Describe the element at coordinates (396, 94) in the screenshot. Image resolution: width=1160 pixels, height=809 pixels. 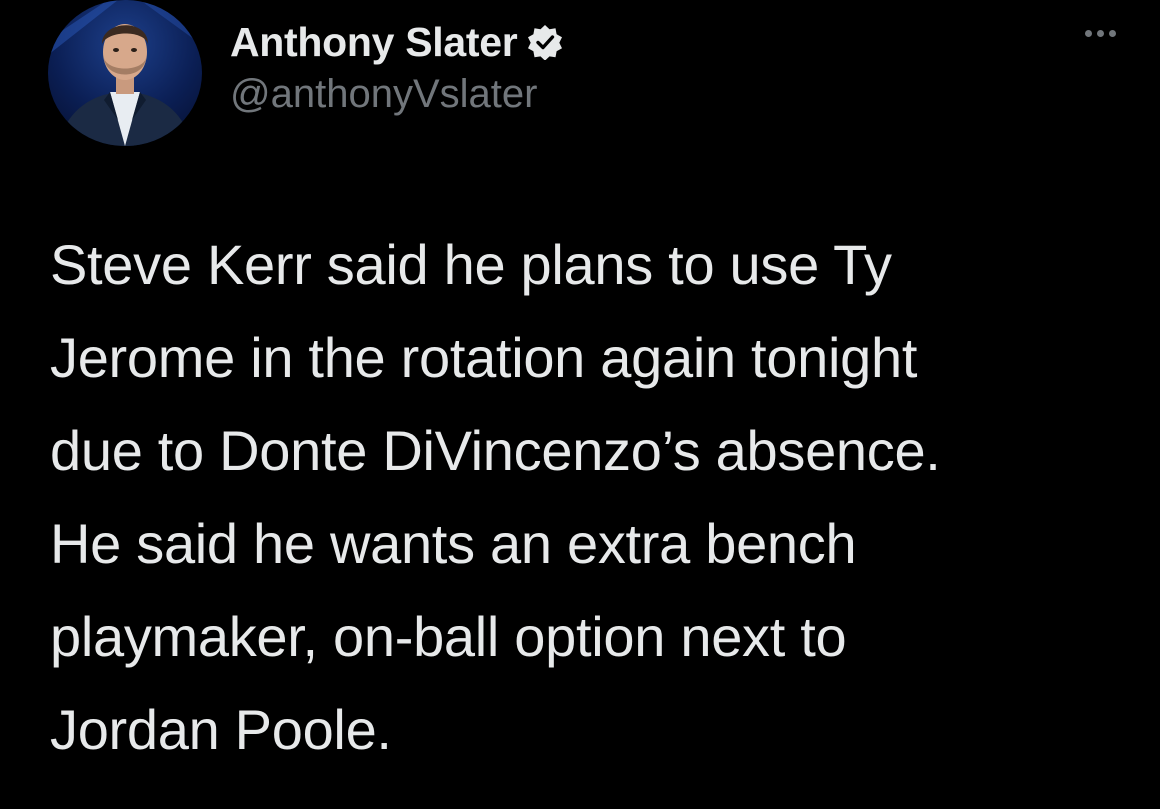
I see `user-handle: @anthonyVslater` at that location.